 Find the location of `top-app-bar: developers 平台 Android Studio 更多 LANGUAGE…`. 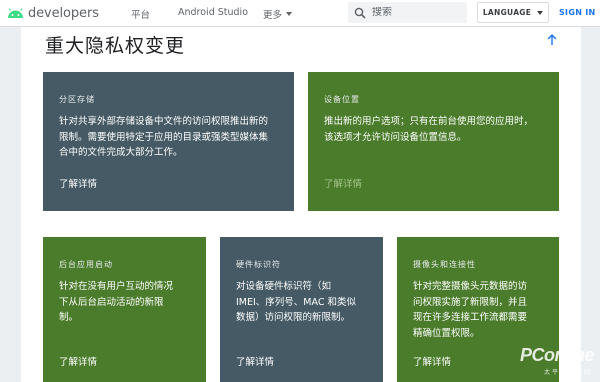

top-app-bar: developers 平台 Android Studio 更多 LANGUAGE… is located at coordinates (300, 13).